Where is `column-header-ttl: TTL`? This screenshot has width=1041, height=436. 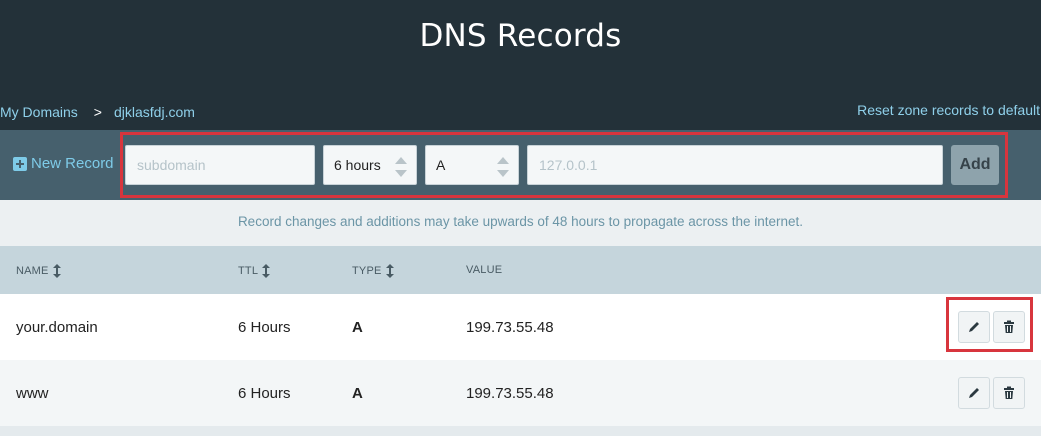 column-header-ttl: TTL is located at coordinates (254, 271).